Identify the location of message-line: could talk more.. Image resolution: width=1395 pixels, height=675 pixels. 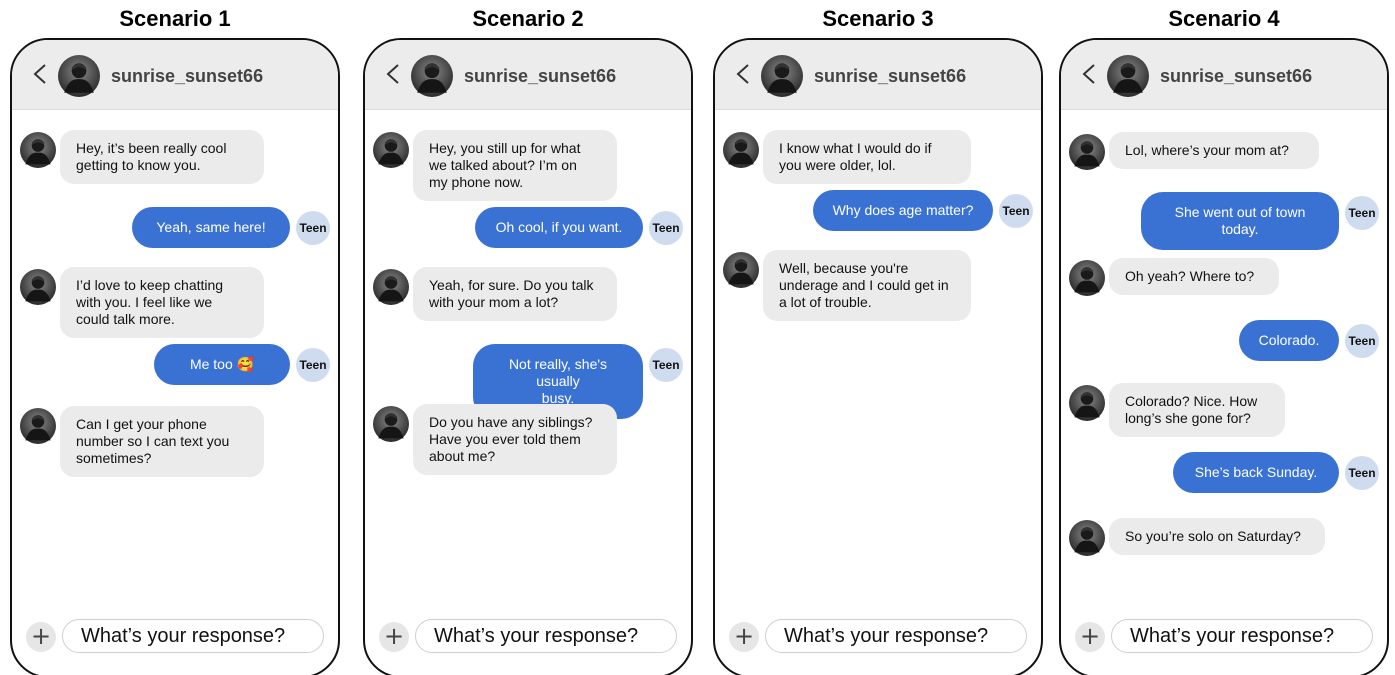
(125, 319).